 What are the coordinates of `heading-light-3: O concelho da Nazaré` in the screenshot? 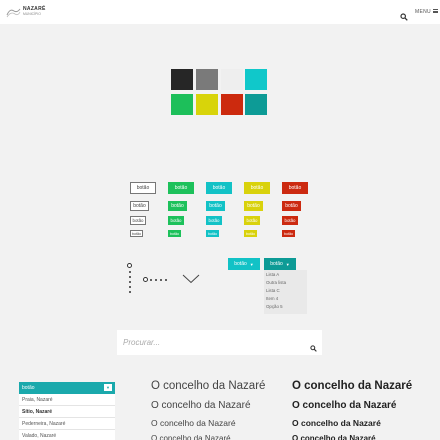 It's located at (193, 423).